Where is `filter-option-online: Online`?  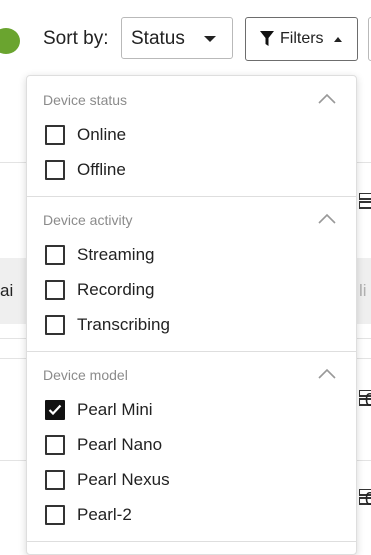 filter-option-online: Online is located at coordinates (183, 135).